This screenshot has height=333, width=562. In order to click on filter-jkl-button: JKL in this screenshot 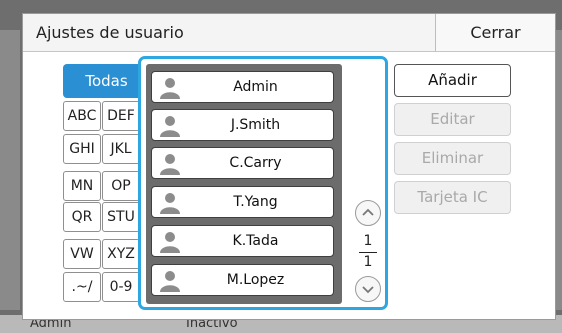, I will do `click(121, 149)`.